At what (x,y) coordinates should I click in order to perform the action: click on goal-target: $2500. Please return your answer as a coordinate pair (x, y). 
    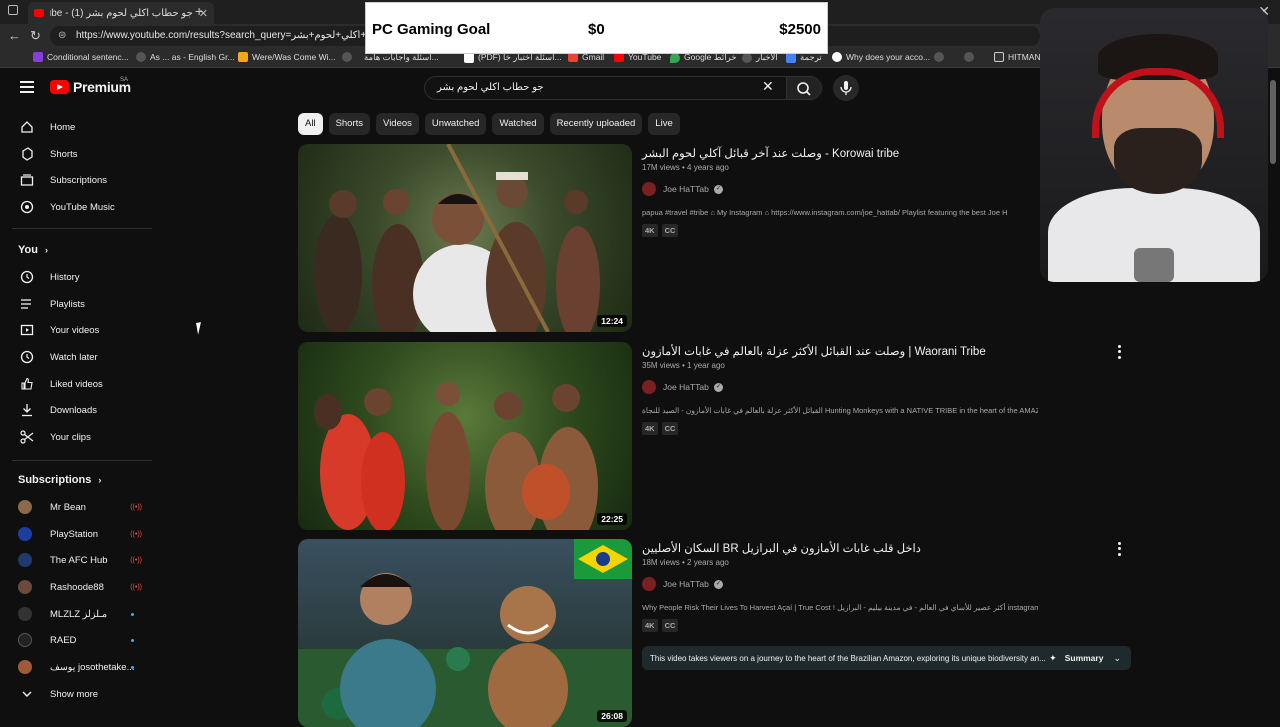
    Looking at the image, I should click on (800, 29).